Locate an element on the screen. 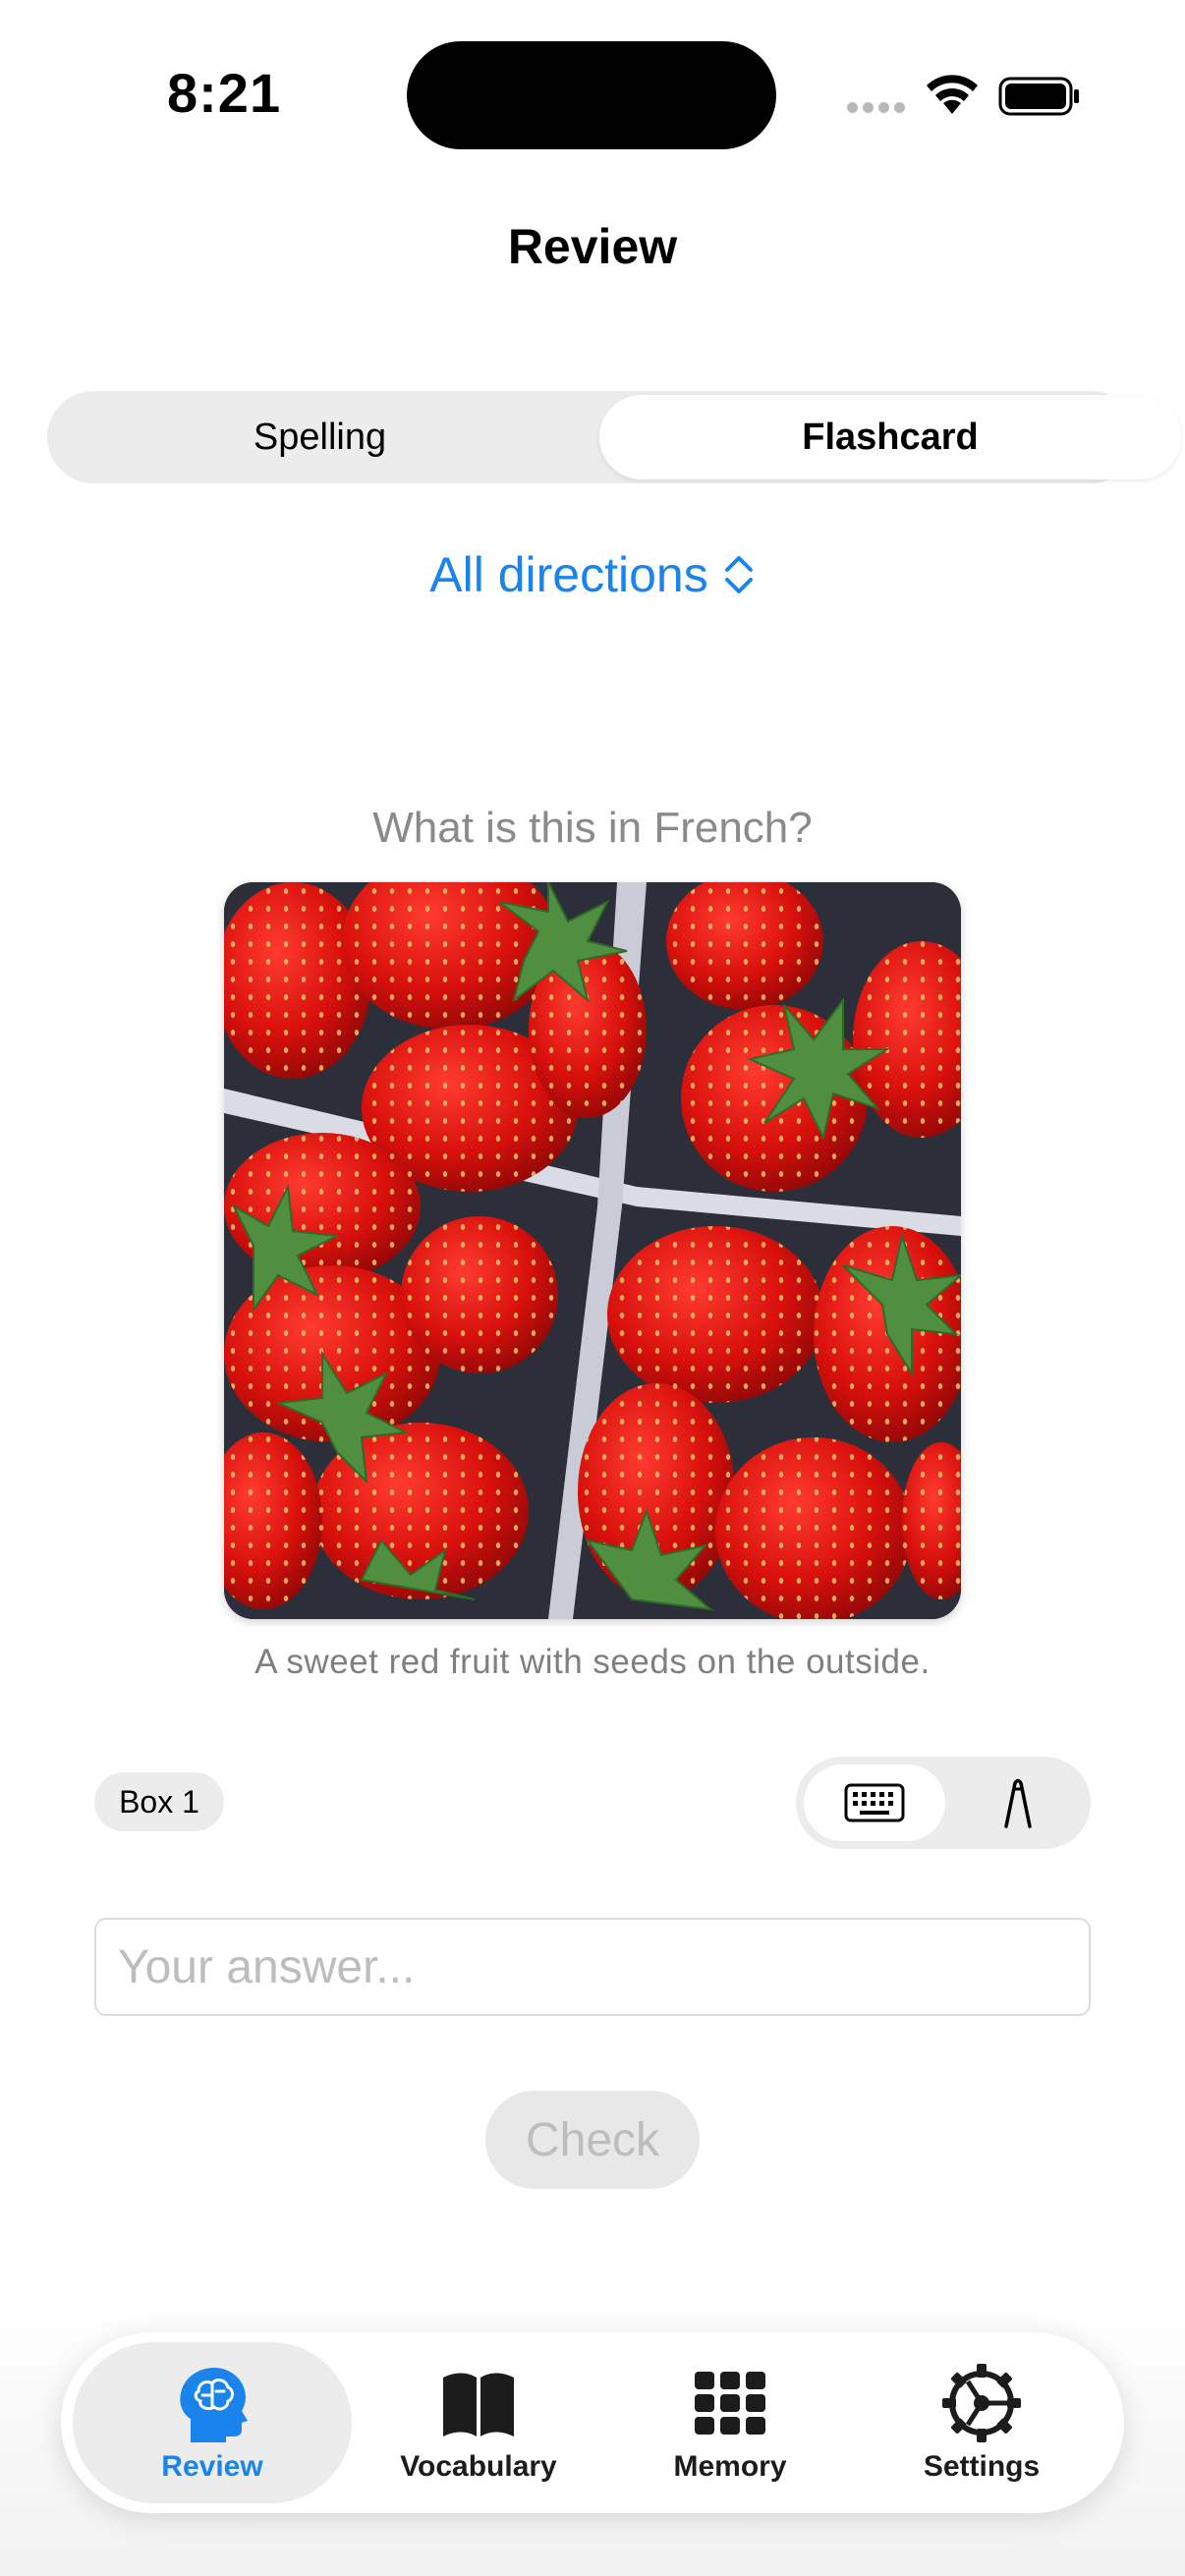 Image resolution: width=1185 pixels, height=2576 pixels. tab-vocabulary: Vocabulary is located at coordinates (479, 2422).